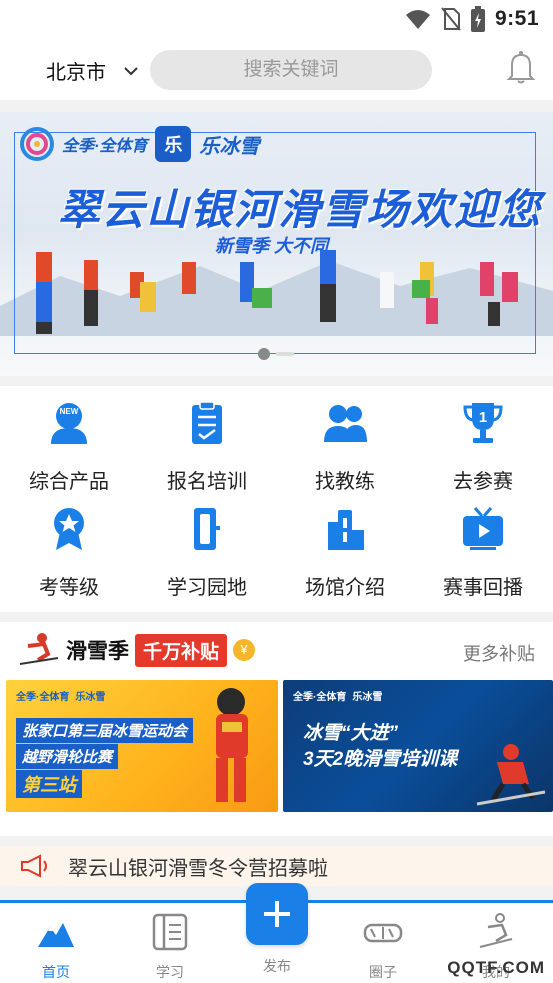  What do you see at coordinates (345, 553) in the screenshot?
I see `menu-item-venue-intro: 场馆介绍` at bounding box center [345, 553].